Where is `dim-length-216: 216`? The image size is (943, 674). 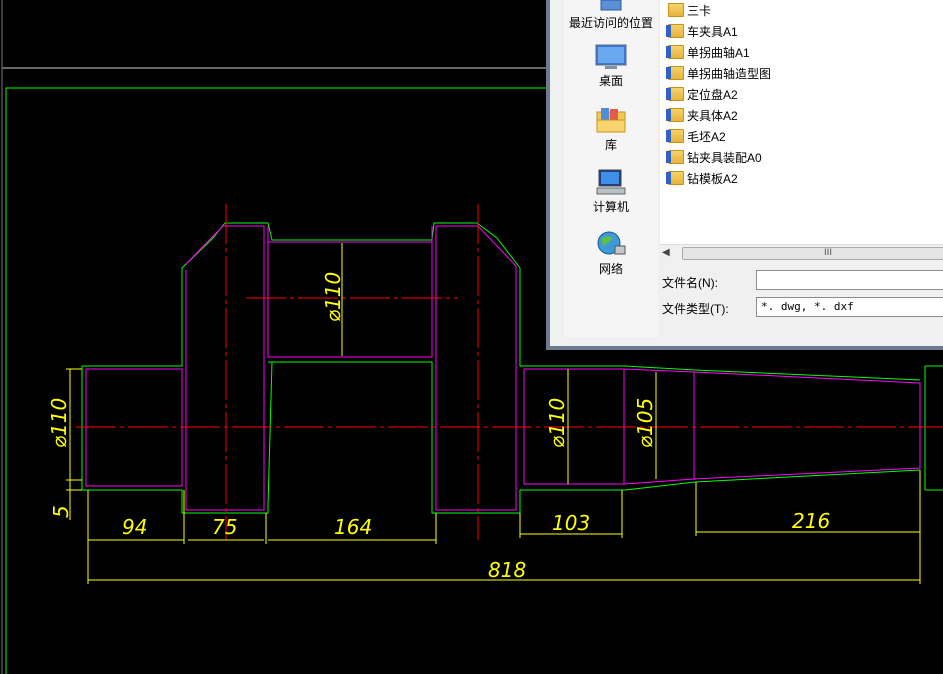
dim-length-216: 216 is located at coordinates (811, 521).